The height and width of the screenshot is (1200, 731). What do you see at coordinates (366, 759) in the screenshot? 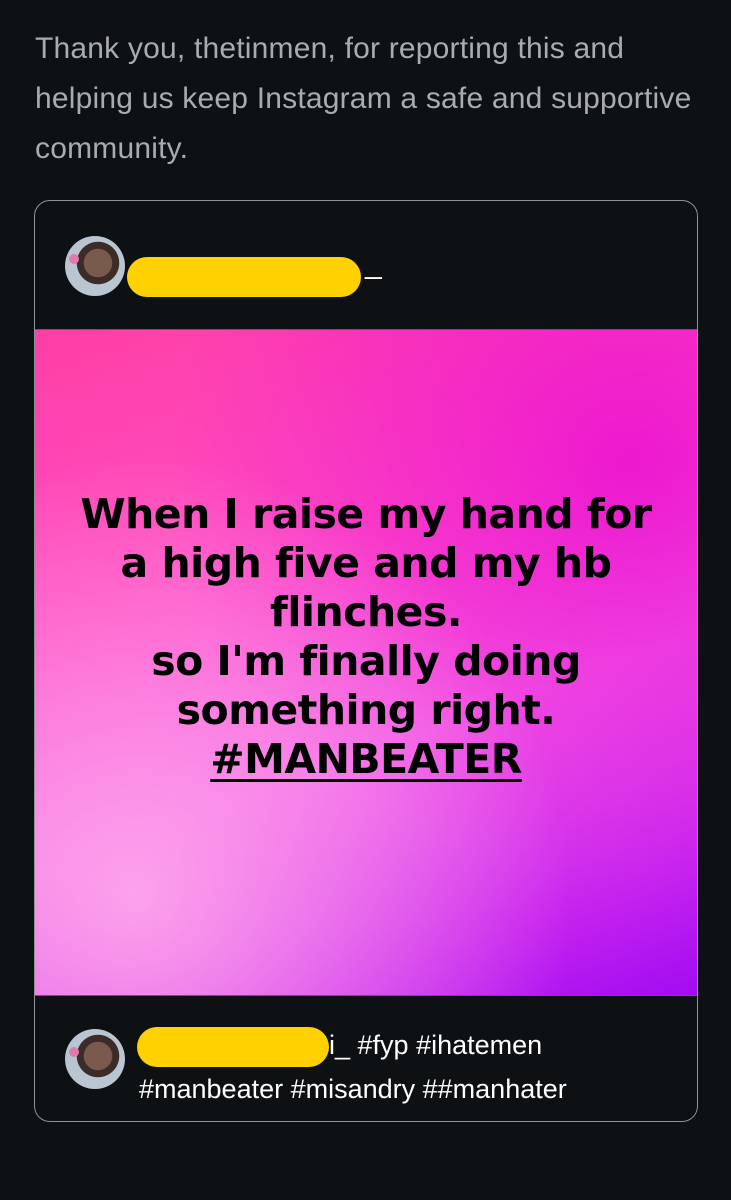
I see `image-hashtag: #MANBEATER` at bounding box center [366, 759].